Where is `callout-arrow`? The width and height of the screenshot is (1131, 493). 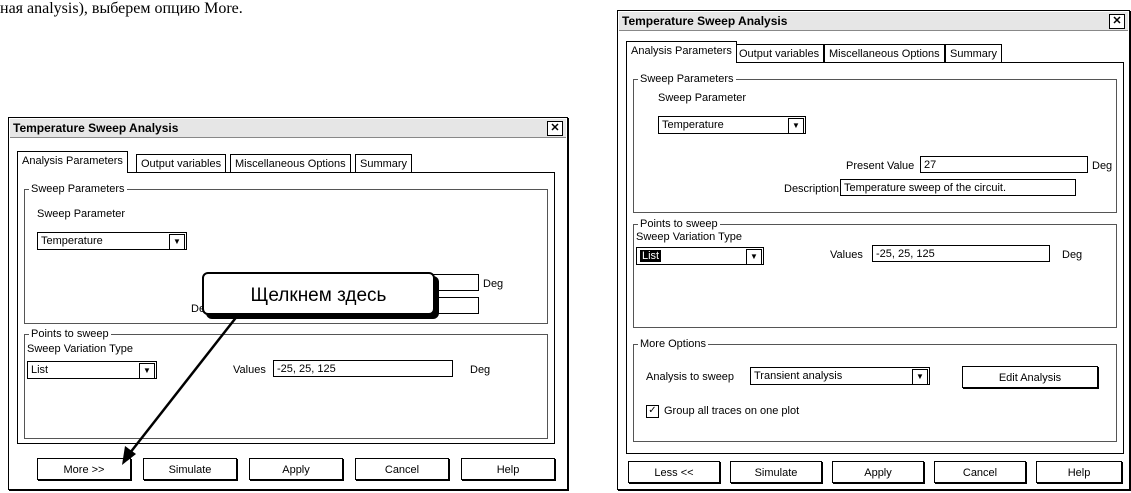
callout-arrow is located at coordinates (180, 389).